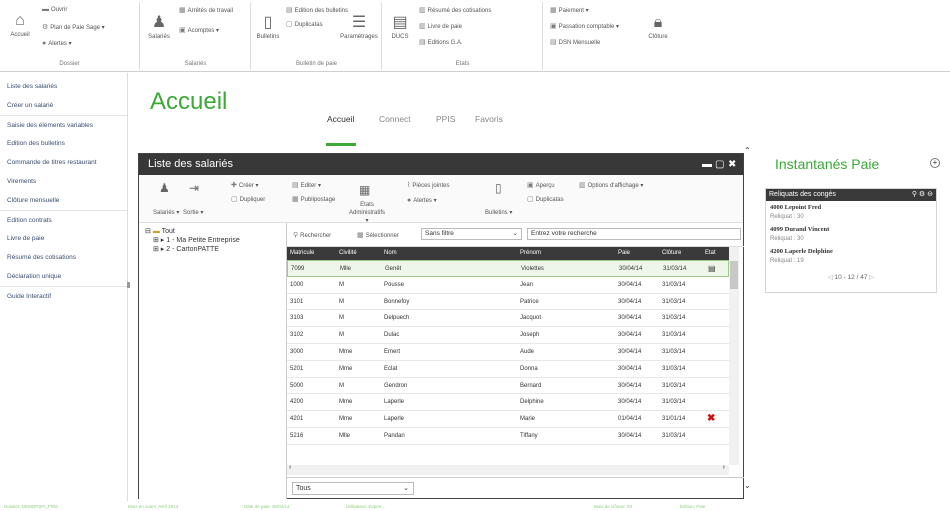  What do you see at coordinates (801, 251) in the screenshot?
I see `reliquat-name: 4200 Laperle Delphine` at bounding box center [801, 251].